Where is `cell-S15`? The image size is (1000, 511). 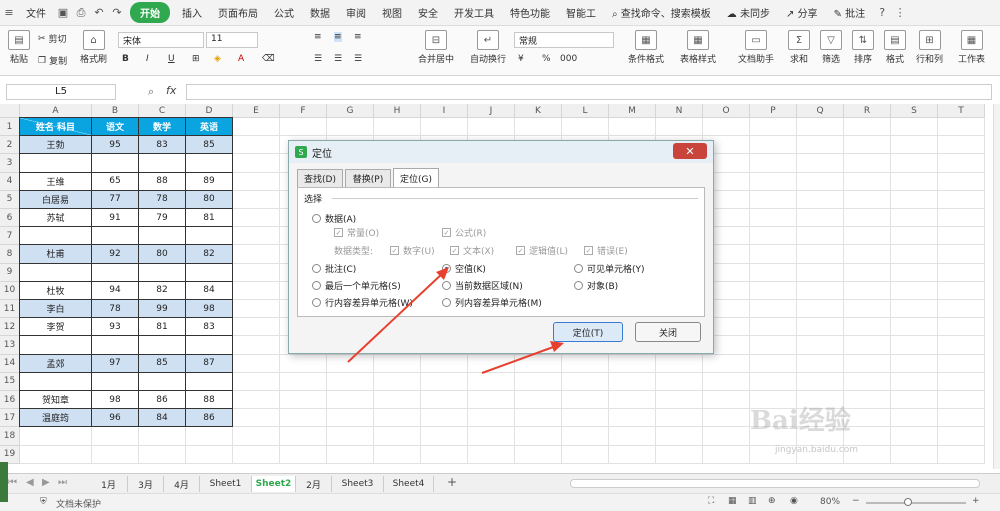 cell-S15 is located at coordinates (914, 381).